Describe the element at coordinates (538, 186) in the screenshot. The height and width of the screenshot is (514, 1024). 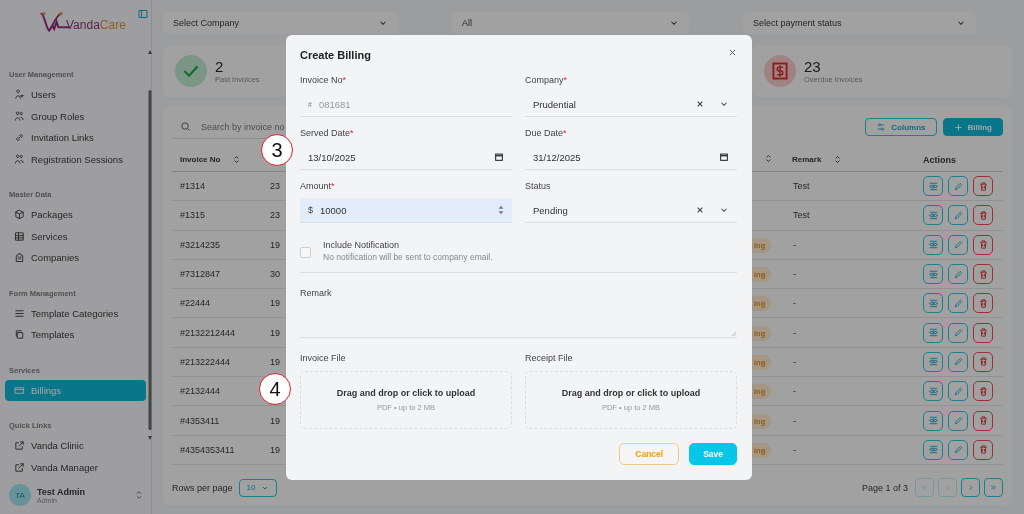
I see `field-label: Status` at that location.